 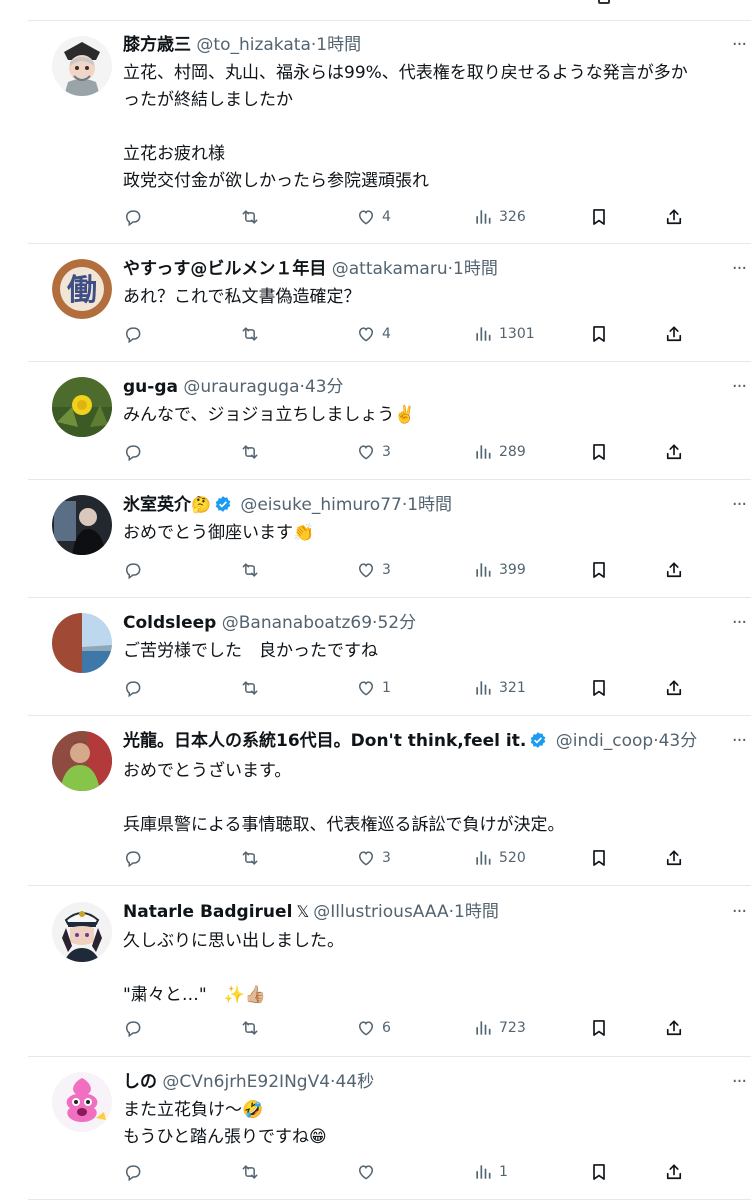 What do you see at coordinates (369, 1172) in the screenshot?
I see `like-button` at bounding box center [369, 1172].